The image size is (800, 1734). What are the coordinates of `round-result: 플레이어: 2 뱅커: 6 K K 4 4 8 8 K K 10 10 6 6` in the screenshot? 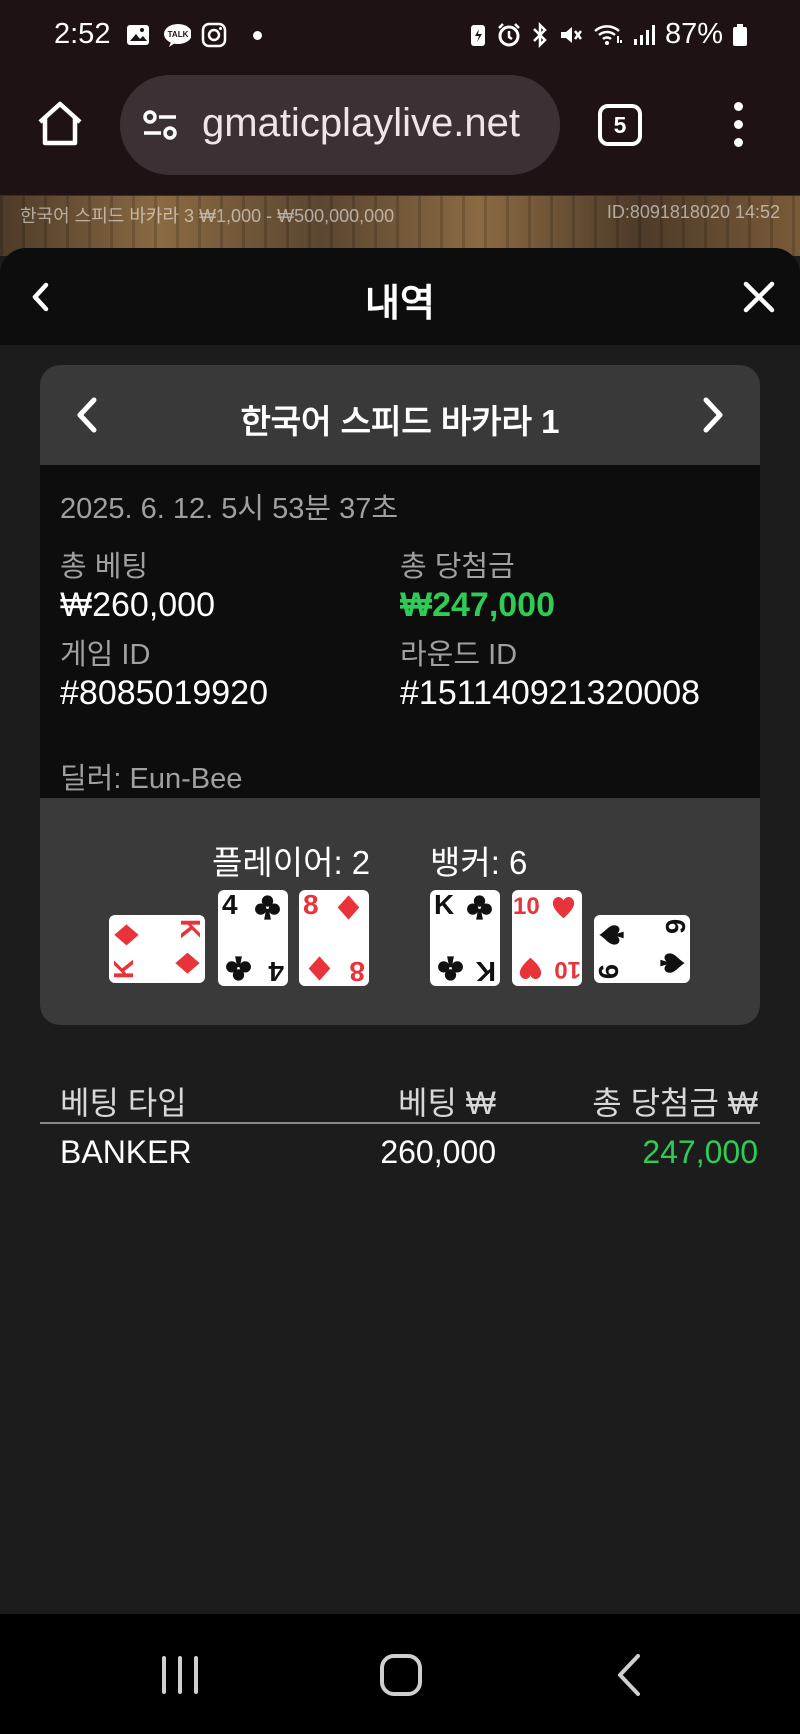 It's located at (400, 911).